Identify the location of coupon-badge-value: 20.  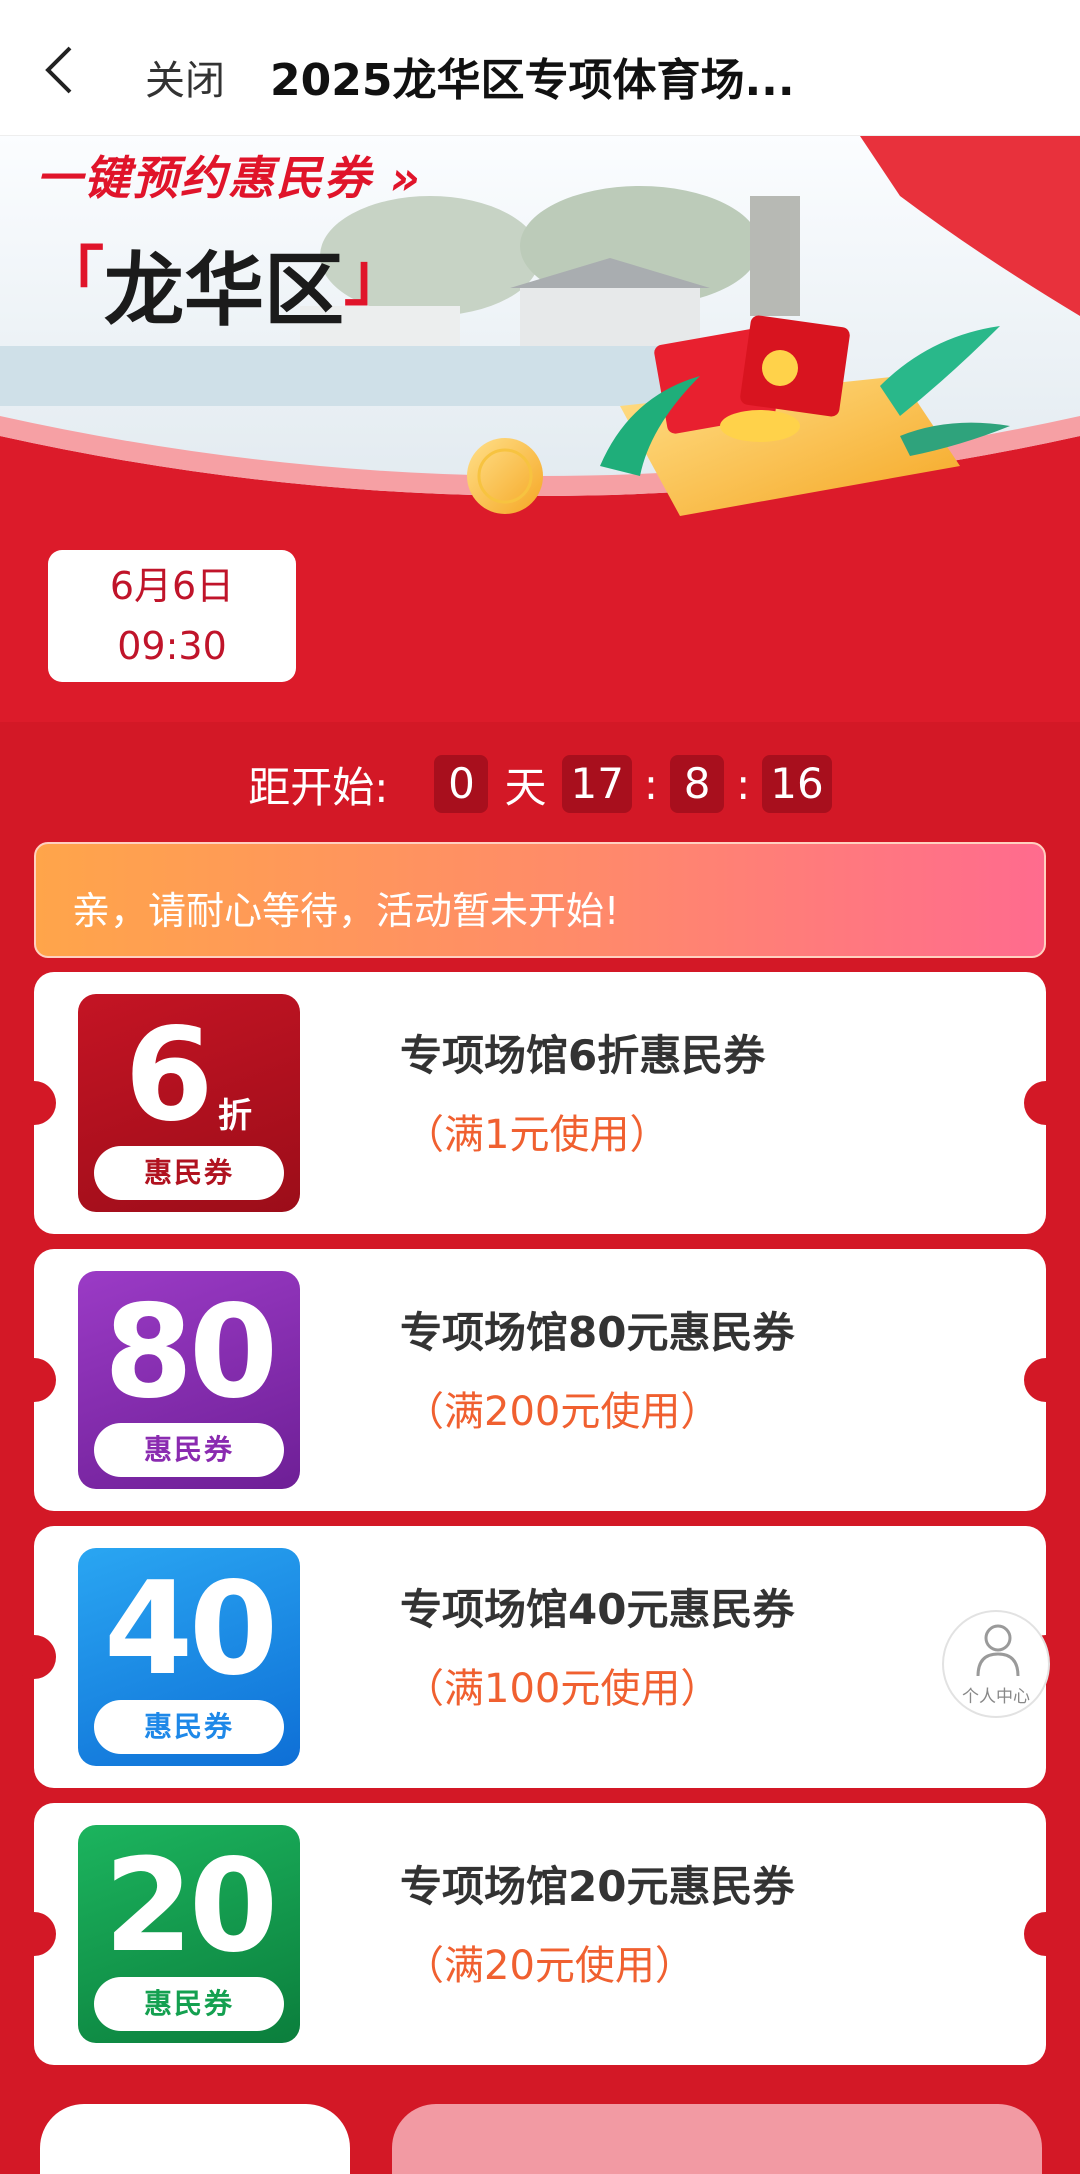
(190, 1906).